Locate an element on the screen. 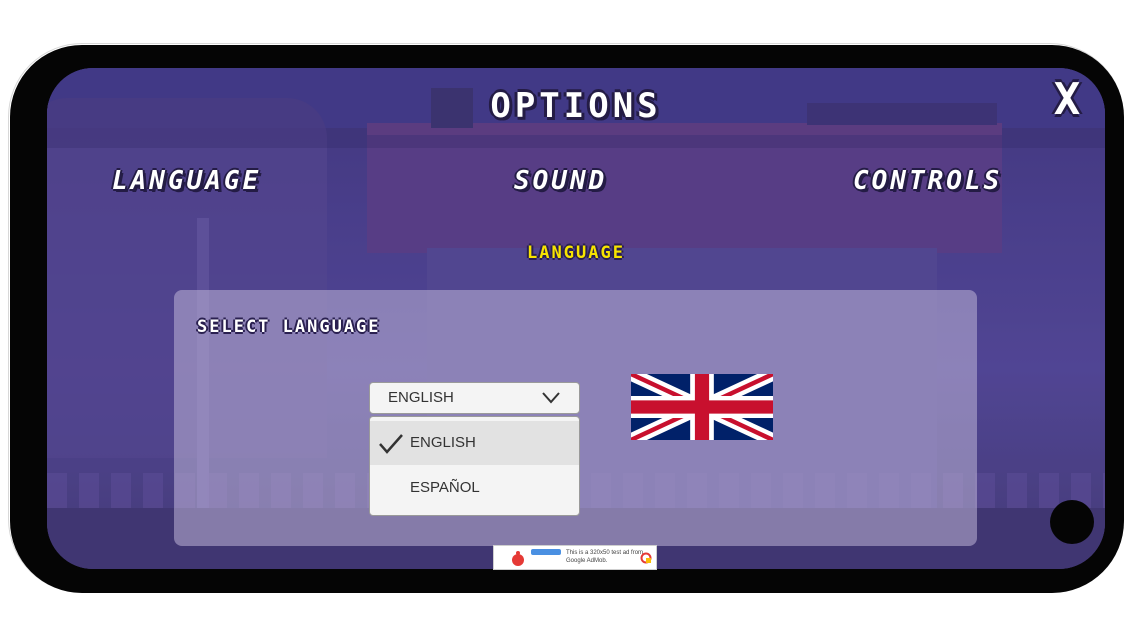  language-option-espanol: ESPAÑOL is located at coordinates (474, 488).